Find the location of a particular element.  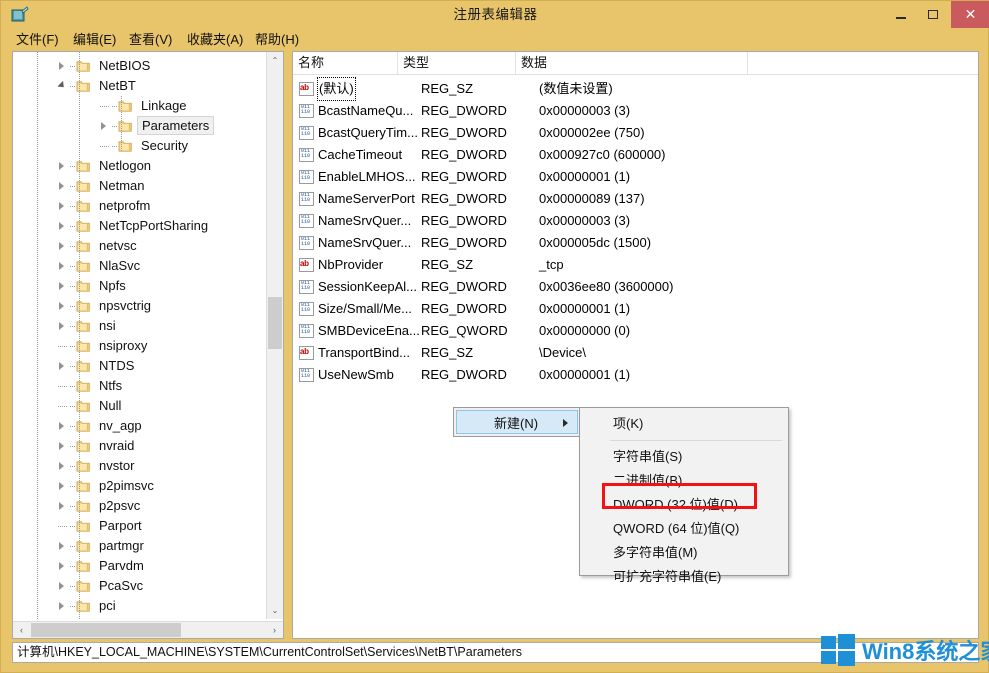

column-header-name: 名称 is located at coordinates (345, 63).